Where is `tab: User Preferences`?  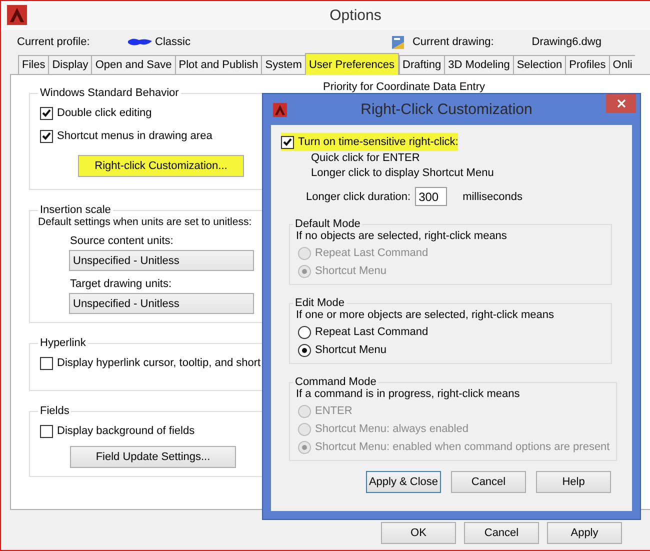 tab: User Preferences is located at coordinates (351, 64).